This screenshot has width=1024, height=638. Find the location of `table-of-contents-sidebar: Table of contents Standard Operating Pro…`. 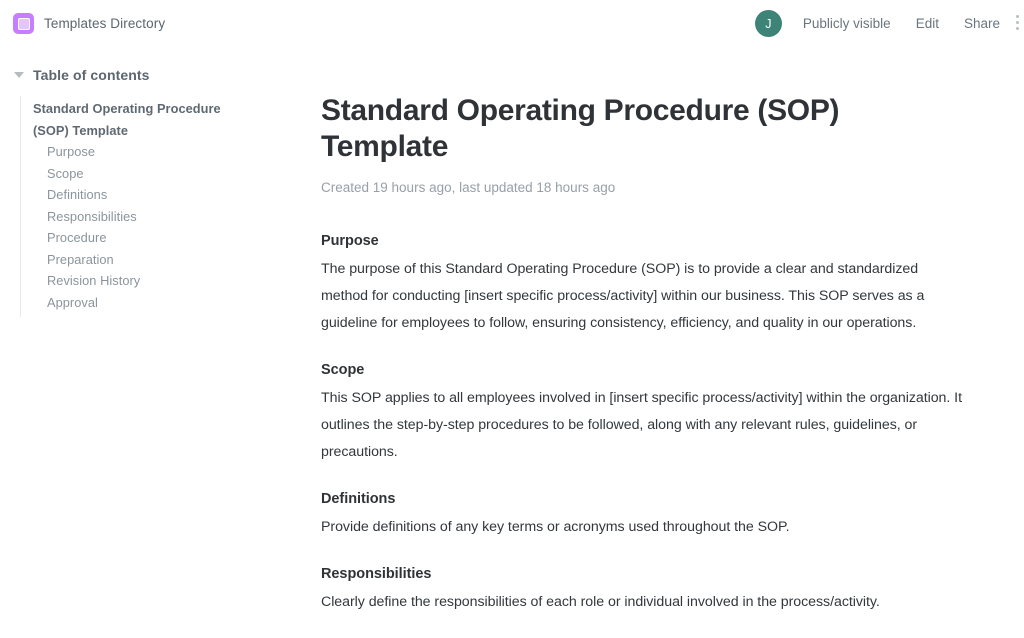

table-of-contents-sidebar: Table of contents Standard Operating Pro… is located at coordinates (150, 182).